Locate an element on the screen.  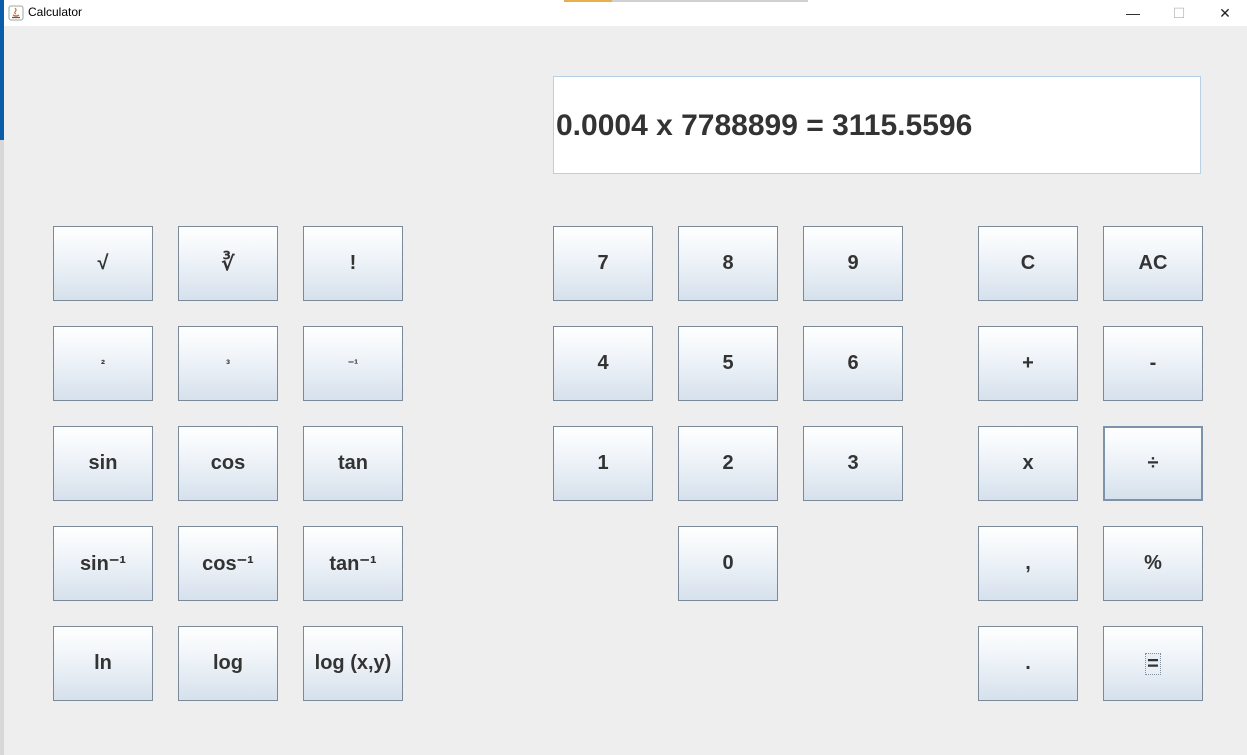
digit-6-button: 6 is located at coordinates (853, 363).